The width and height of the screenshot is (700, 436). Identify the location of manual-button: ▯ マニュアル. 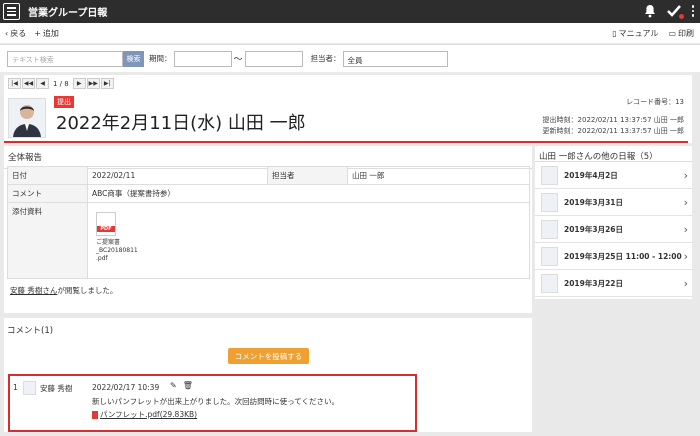
(635, 33).